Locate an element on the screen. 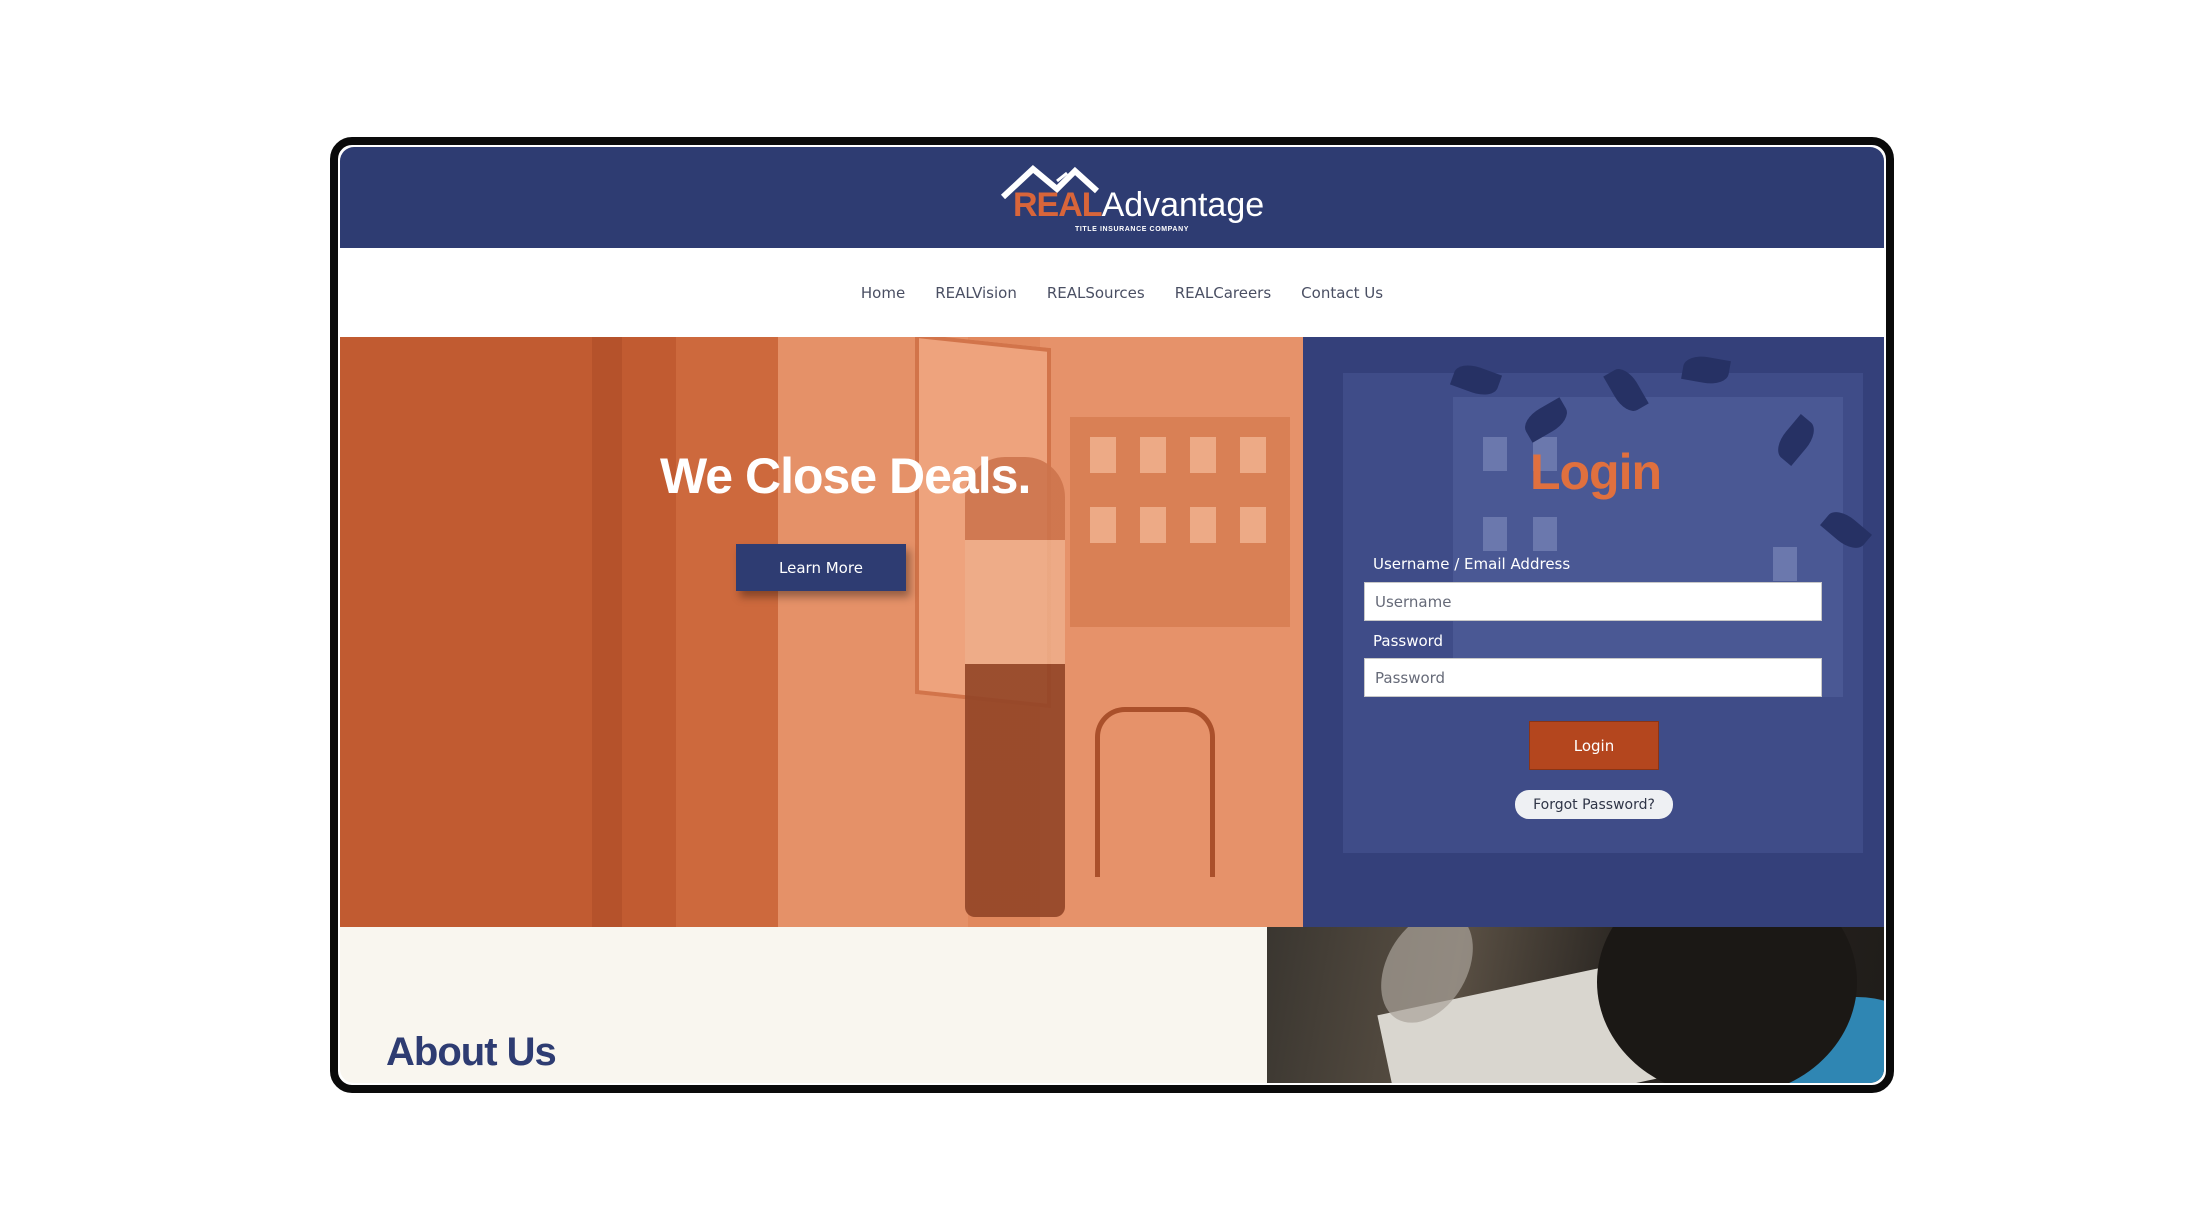 The height and width of the screenshot is (1218, 2200). nav-item-realsources: REALSources is located at coordinates (1096, 293).